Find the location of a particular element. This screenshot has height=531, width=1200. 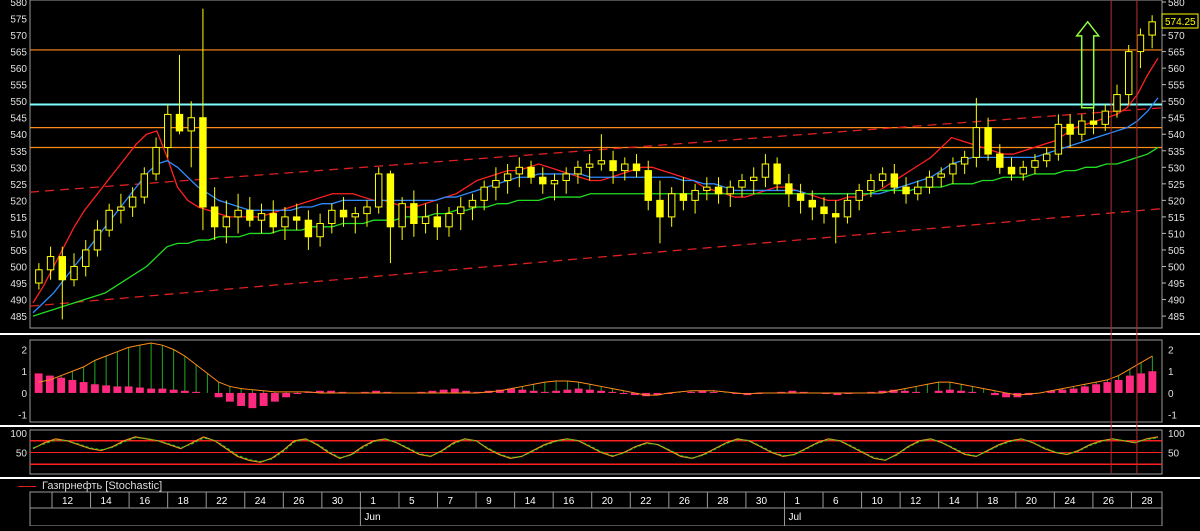

y-tick-label-left: 555 is located at coordinates (18, 86).